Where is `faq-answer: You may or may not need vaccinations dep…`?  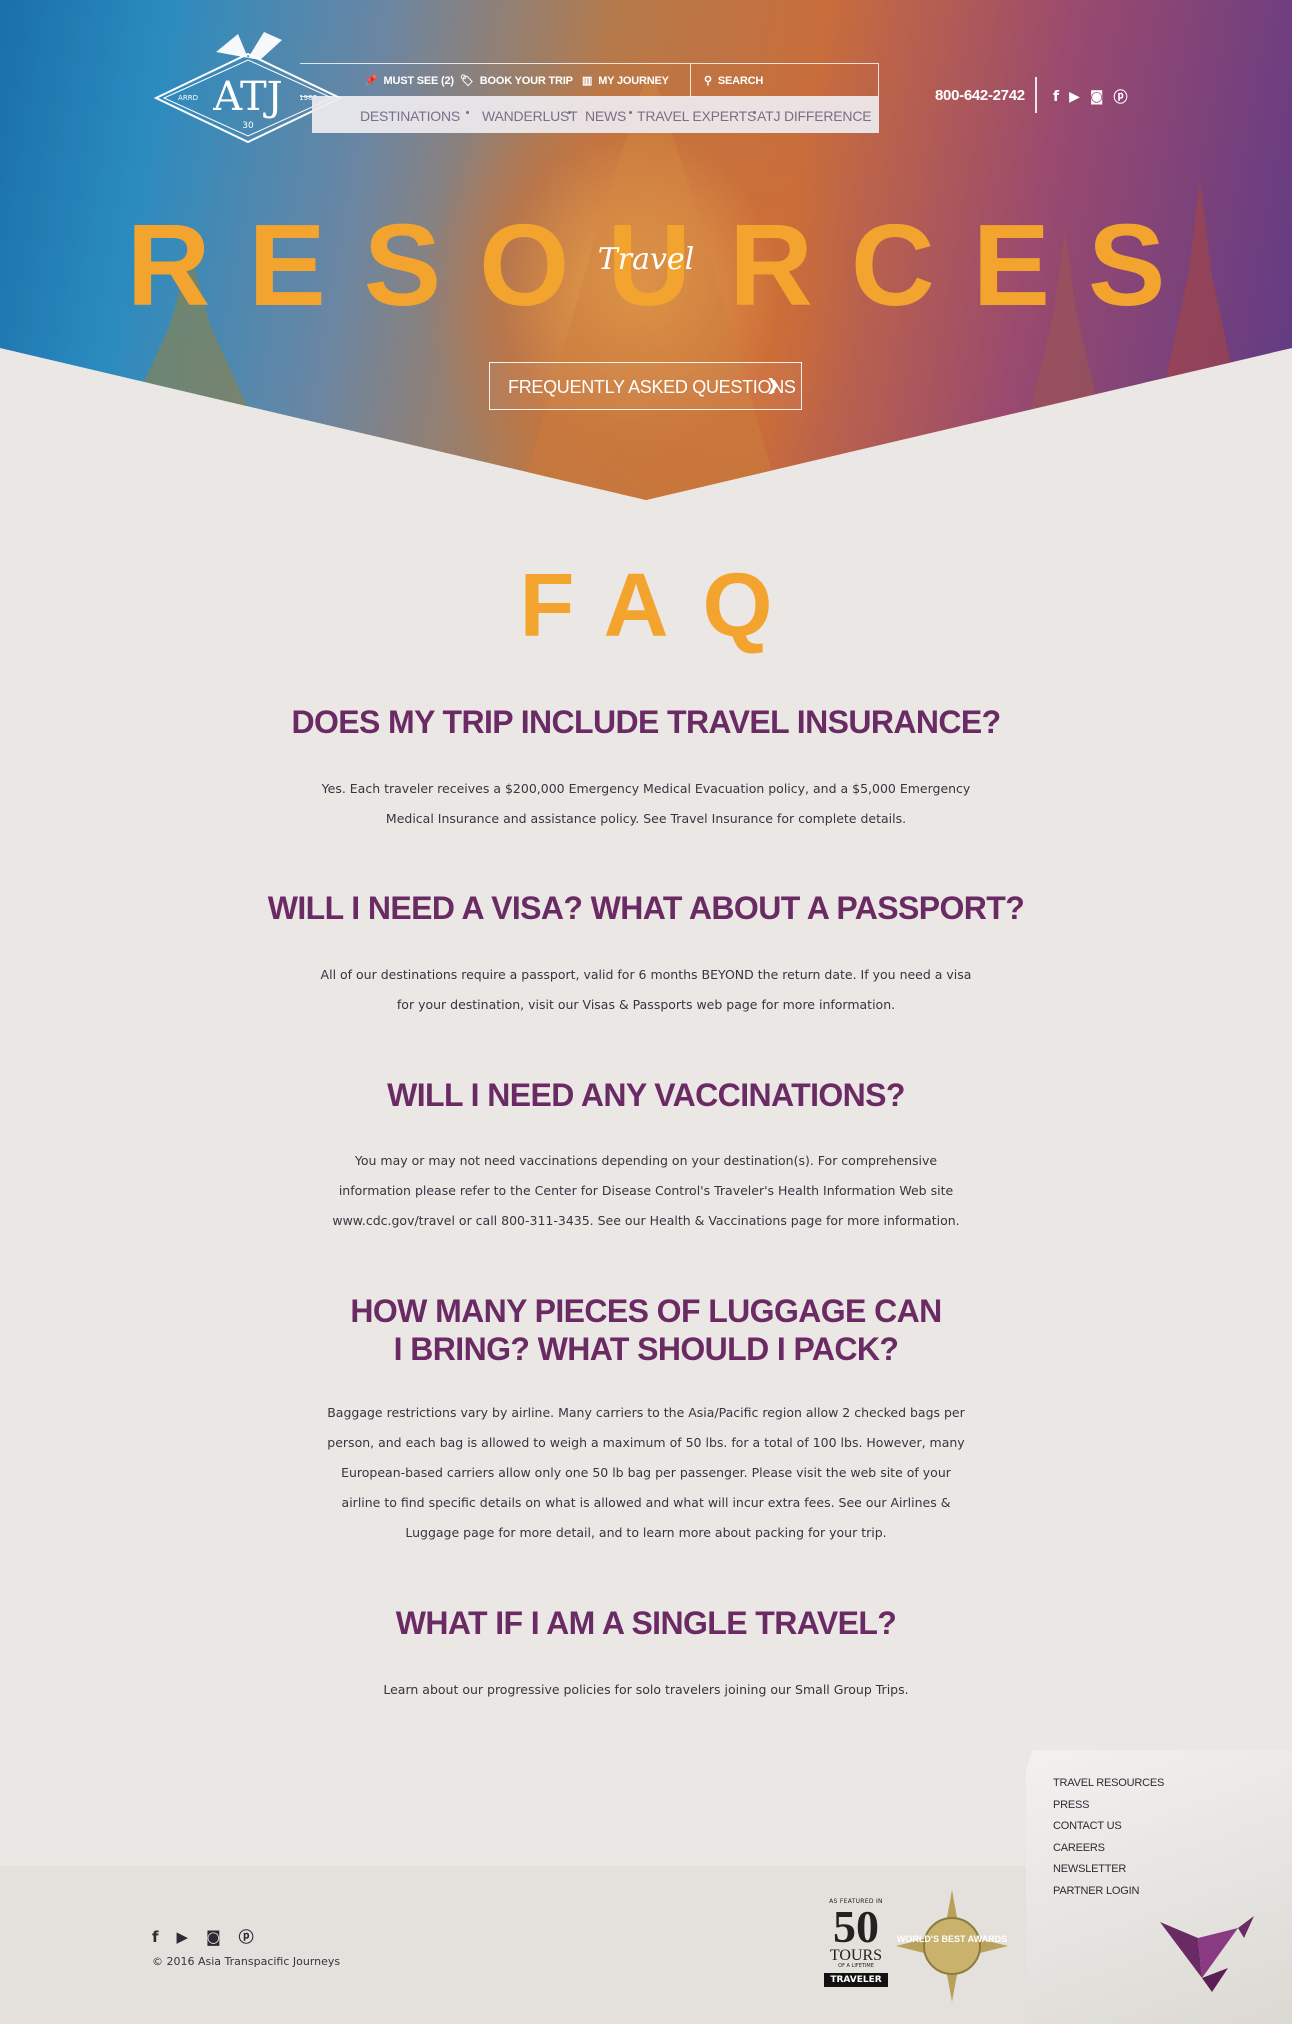
faq-answer: You may or may not need vaccinations dep… is located at coordinates (646, 1190).